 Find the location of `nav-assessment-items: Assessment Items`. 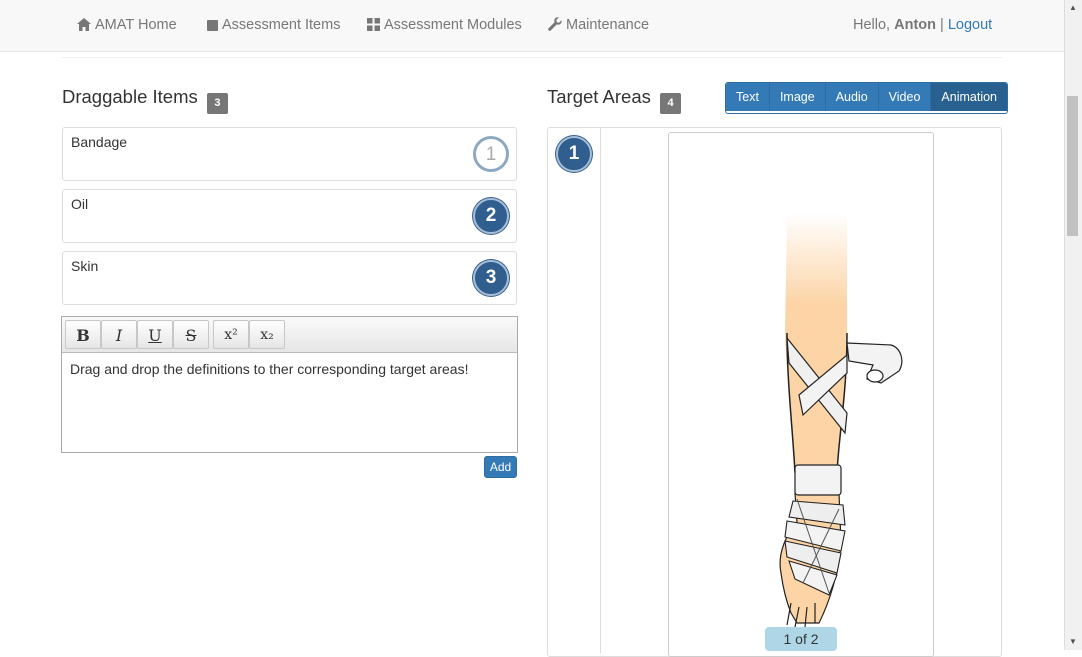

nav-assessment-items: Assessment Items is located at coordinates (273, 25).